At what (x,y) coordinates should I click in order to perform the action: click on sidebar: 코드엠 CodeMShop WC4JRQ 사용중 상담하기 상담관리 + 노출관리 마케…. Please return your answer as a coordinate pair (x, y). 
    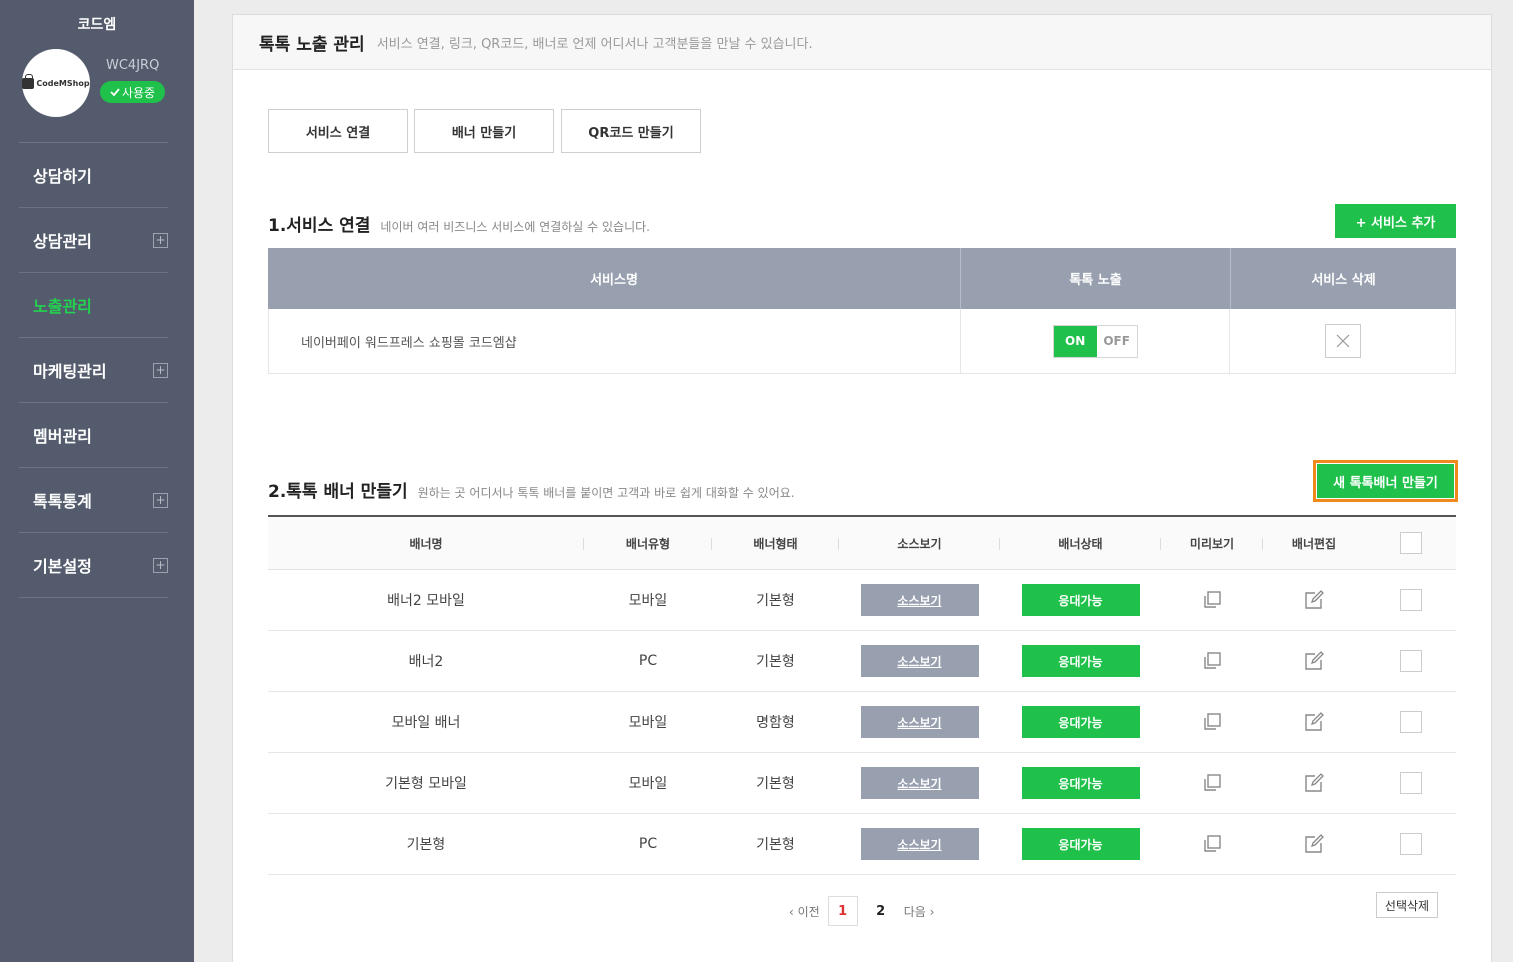
    Looking at the image, I should click on (97, 481).